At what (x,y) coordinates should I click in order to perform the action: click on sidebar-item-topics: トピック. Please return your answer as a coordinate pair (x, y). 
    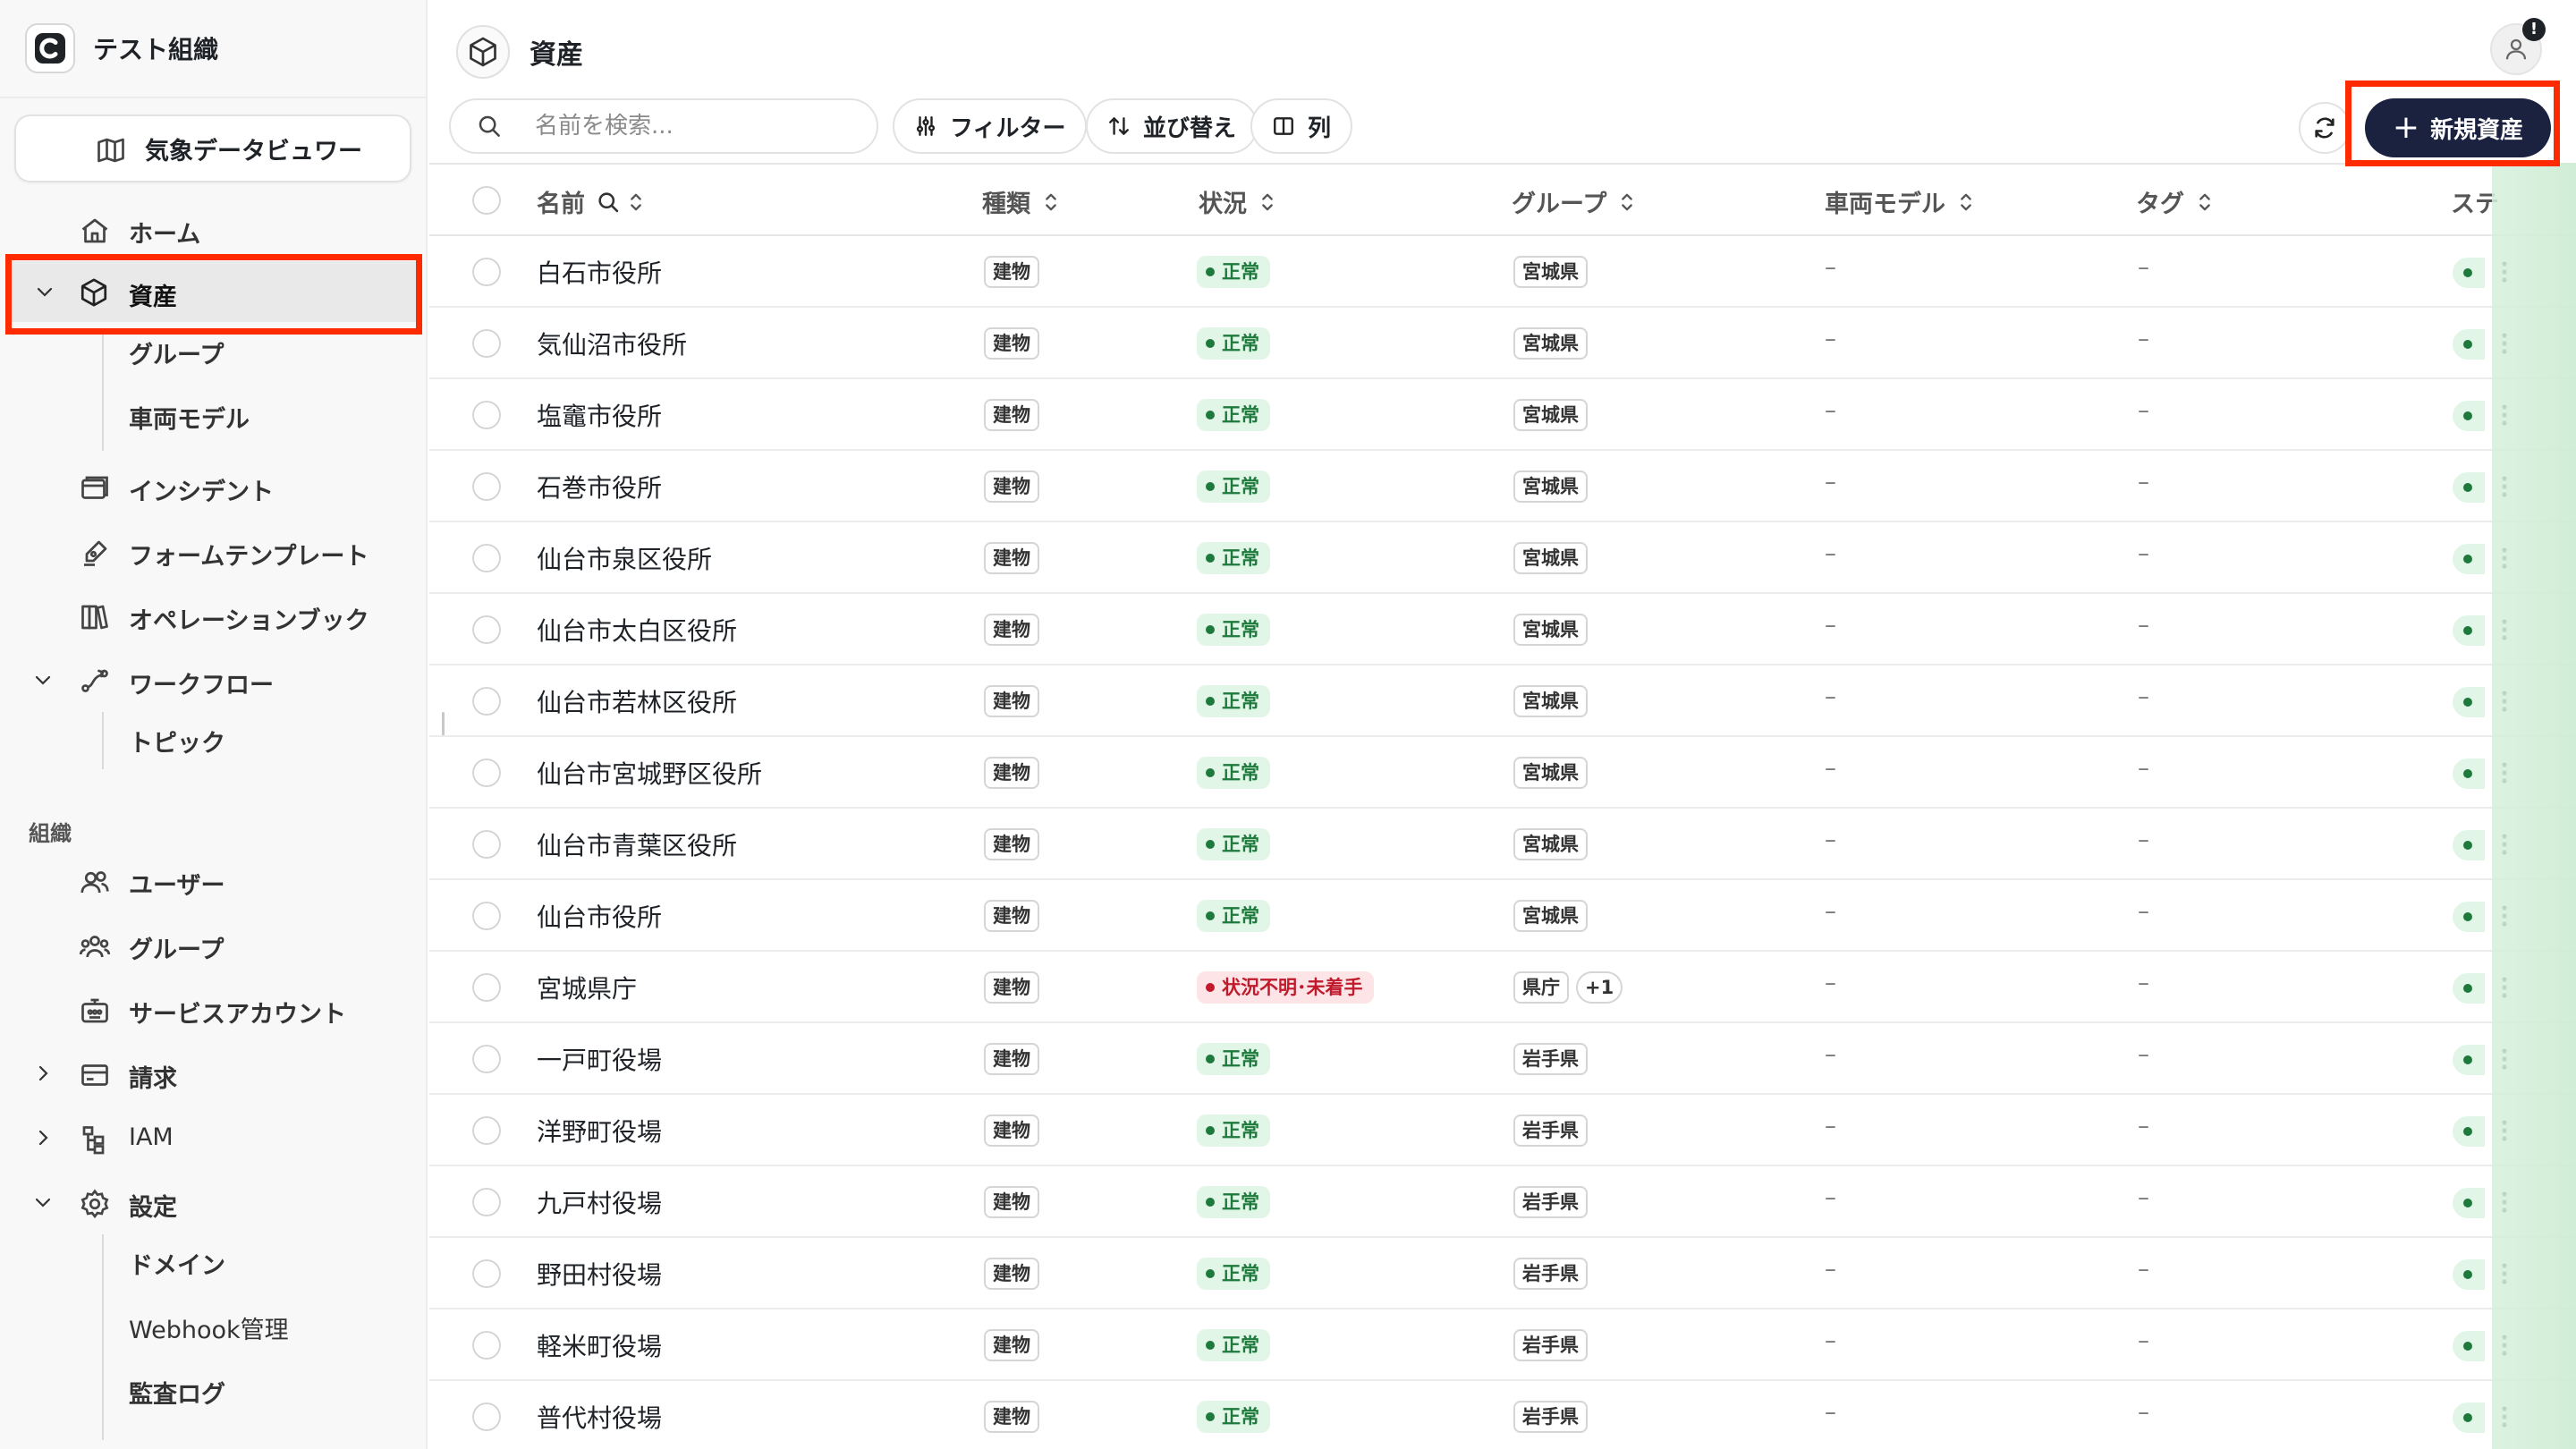
    Looking at the image, I should click on (177, 744).